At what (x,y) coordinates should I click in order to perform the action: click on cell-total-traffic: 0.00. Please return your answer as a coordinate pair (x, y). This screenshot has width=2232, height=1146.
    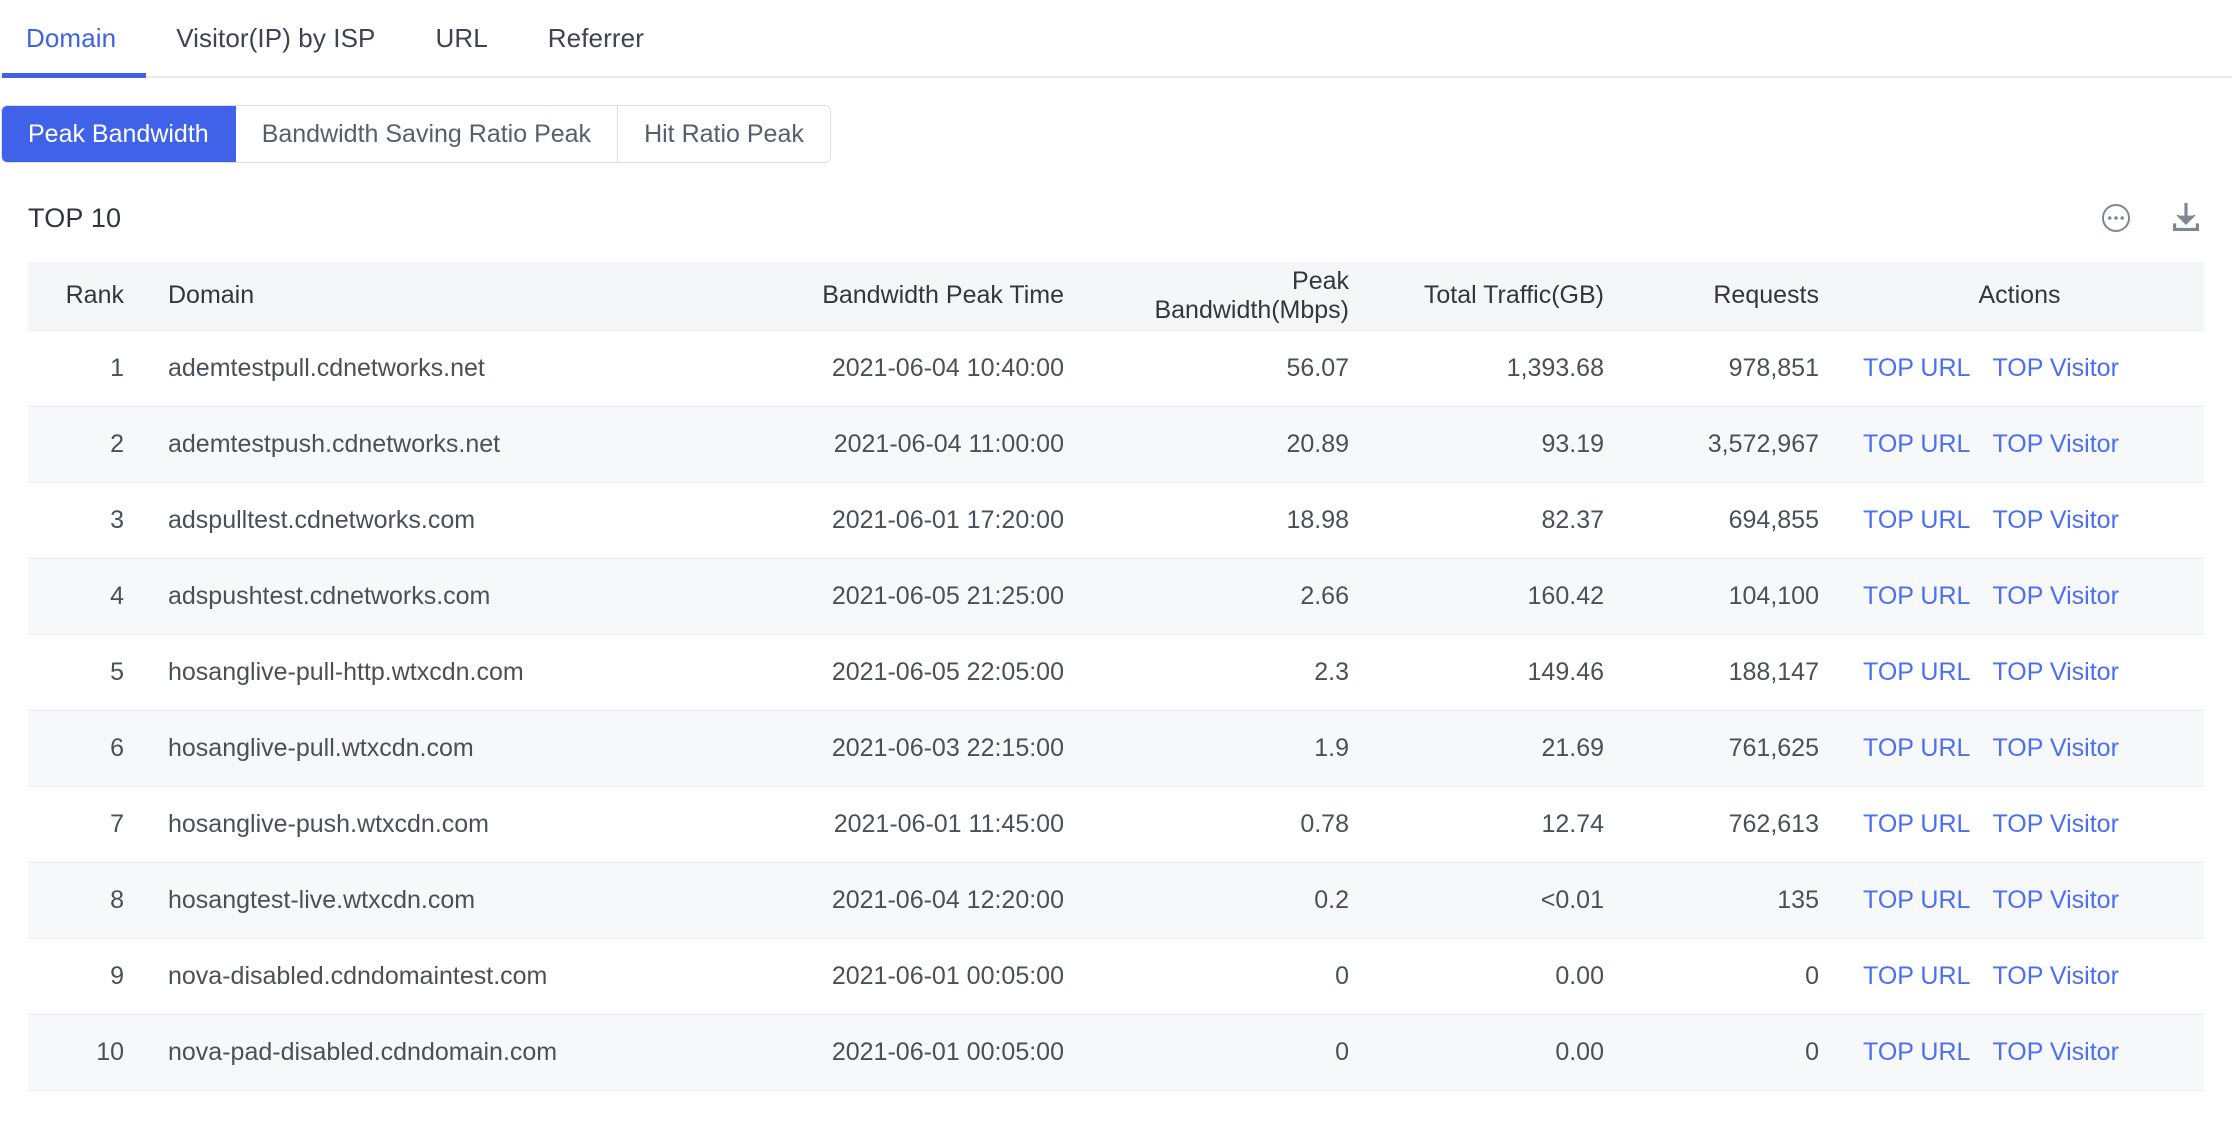
    Looking at the image, I should click on (1492, 976).